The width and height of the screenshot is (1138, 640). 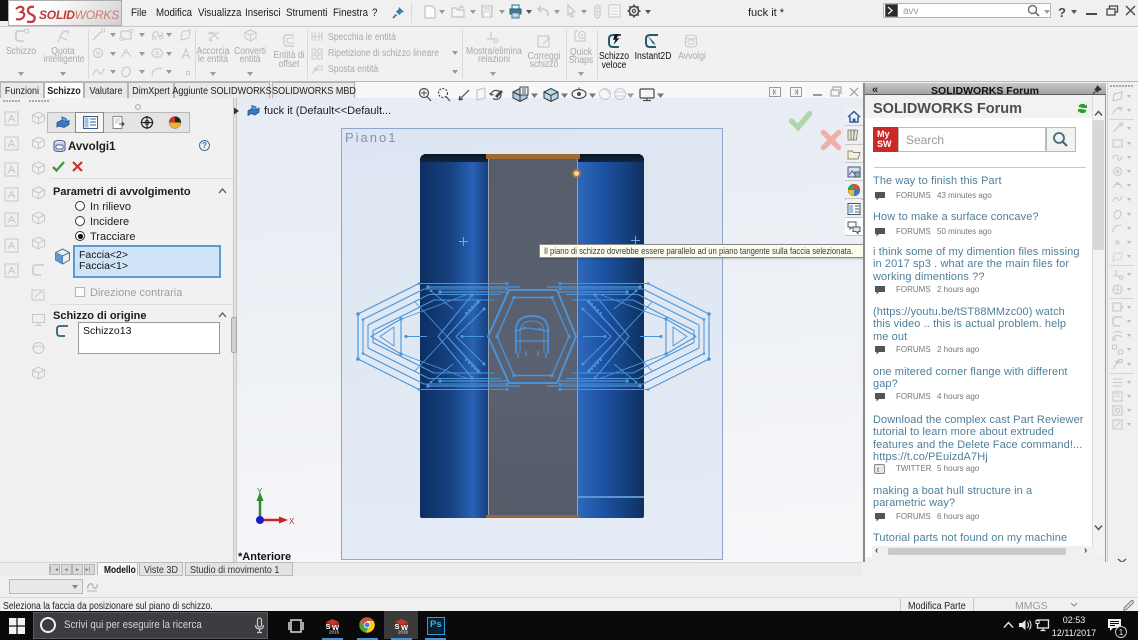 What do you see at coordinates (260, 491) in the screenshot?
I see `svg-text: Y` at bounding box center [260, 491].